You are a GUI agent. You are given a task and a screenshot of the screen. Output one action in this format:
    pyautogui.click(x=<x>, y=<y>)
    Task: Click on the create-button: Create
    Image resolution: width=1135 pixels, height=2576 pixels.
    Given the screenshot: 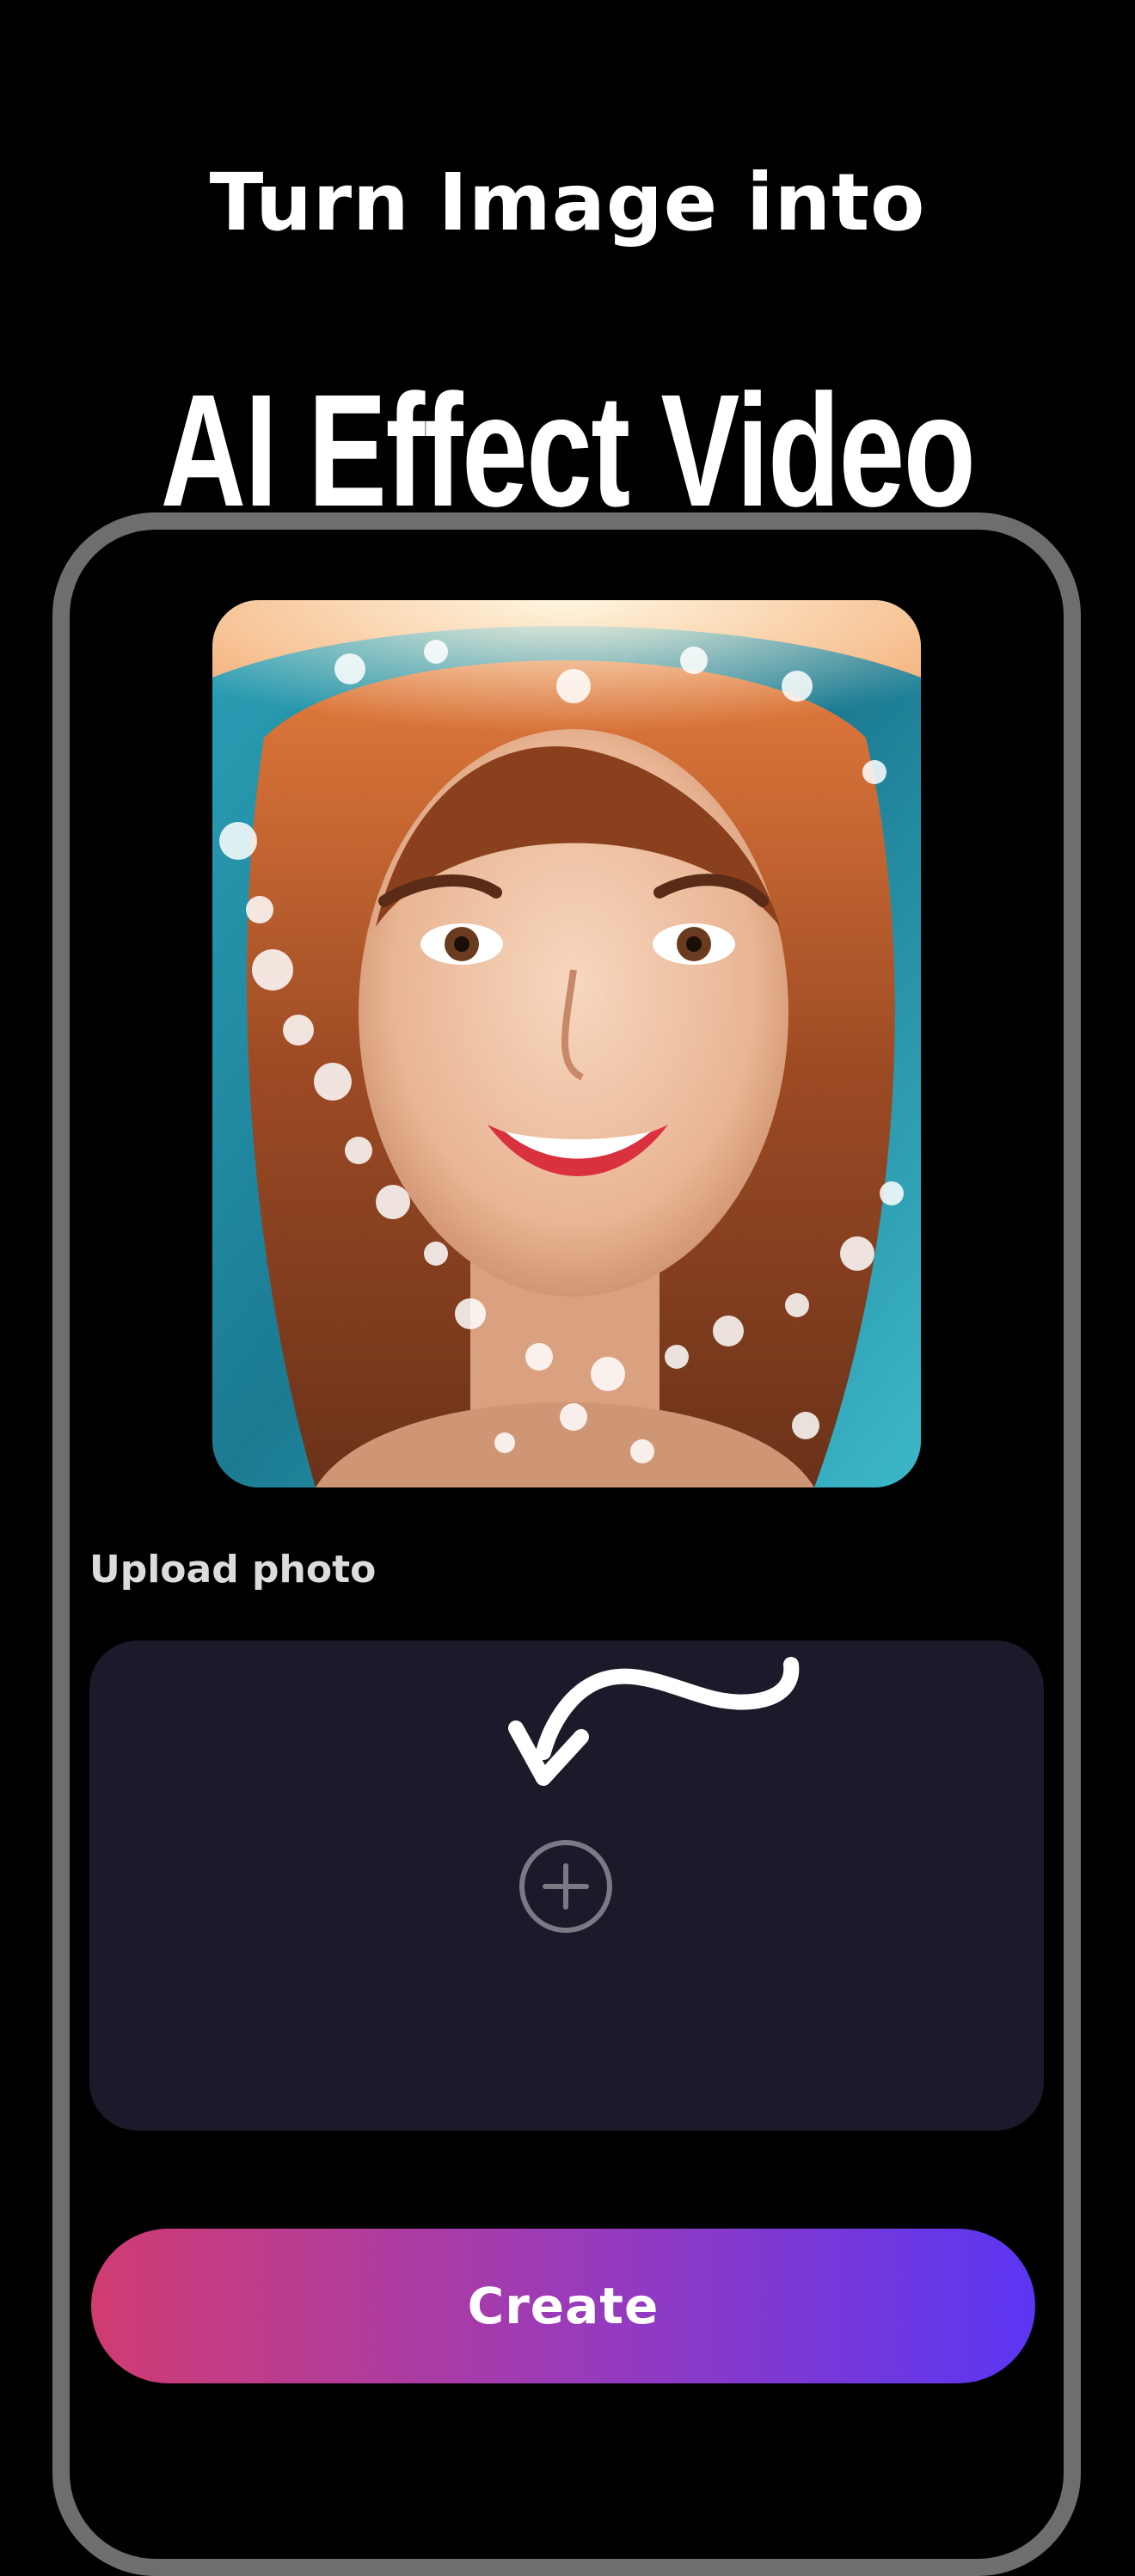 What is the action you would take?
    pyautogui.click(x=563, y=2306)
    